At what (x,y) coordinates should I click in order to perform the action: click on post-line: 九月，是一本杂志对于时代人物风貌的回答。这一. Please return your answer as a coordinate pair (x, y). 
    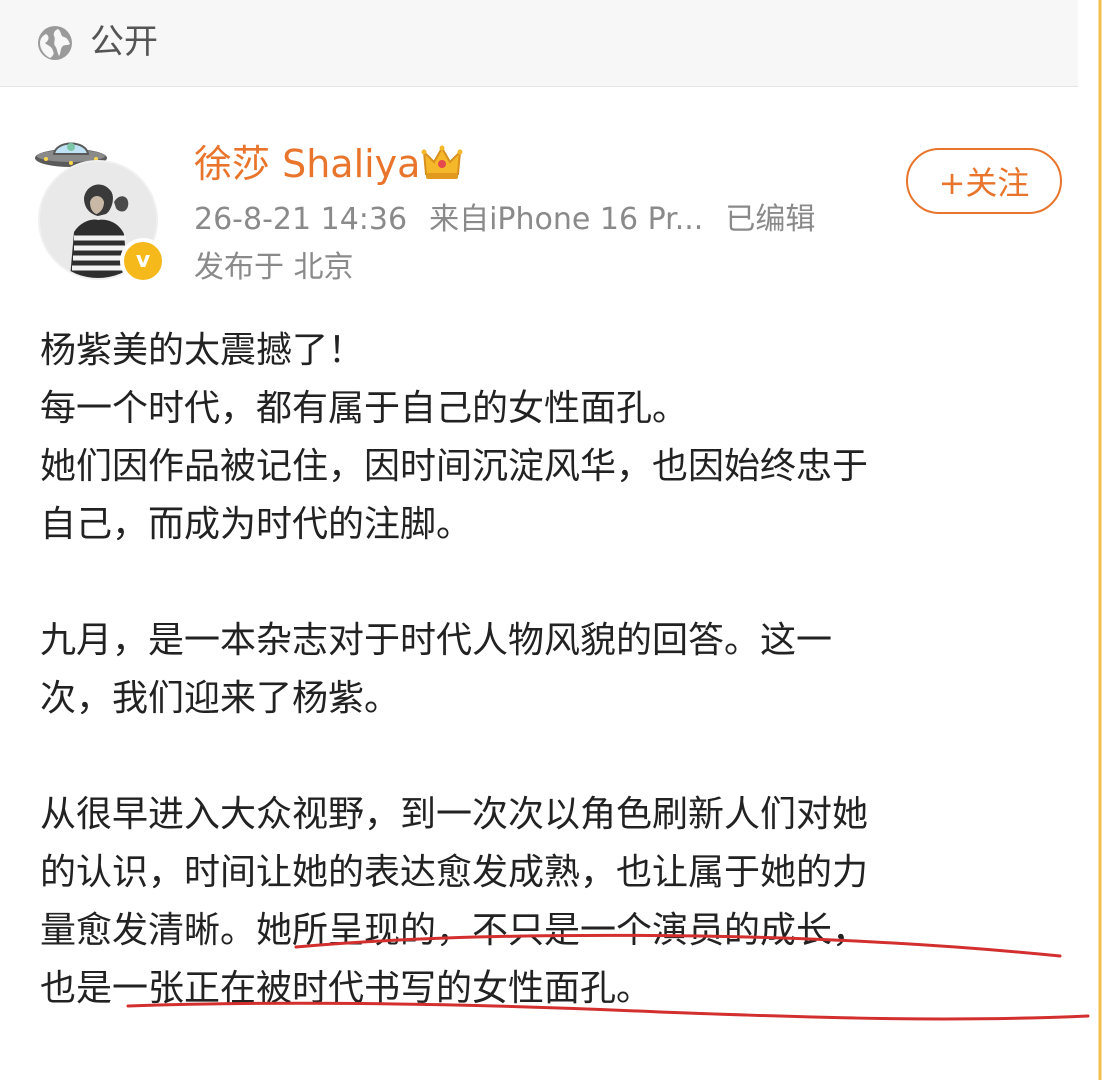
    Looking at the image, I should click on (436, 640).